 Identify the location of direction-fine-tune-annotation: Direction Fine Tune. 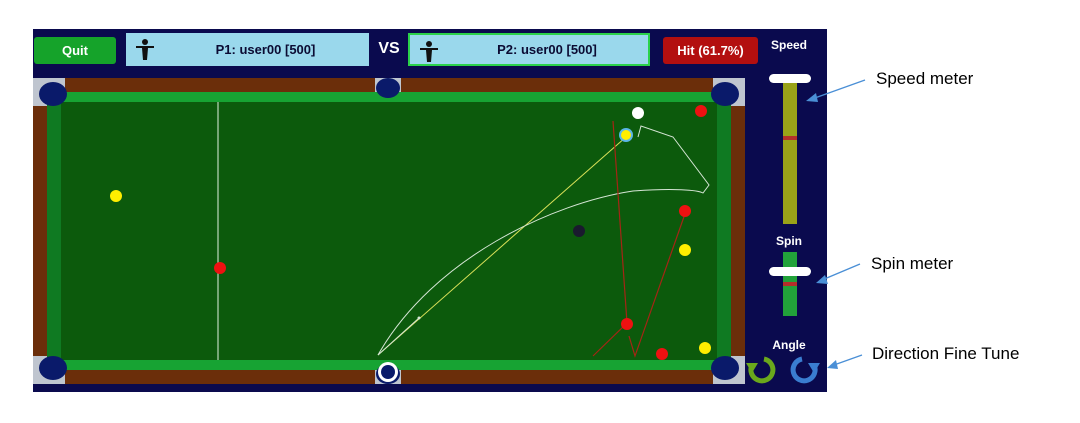
(946, 353).